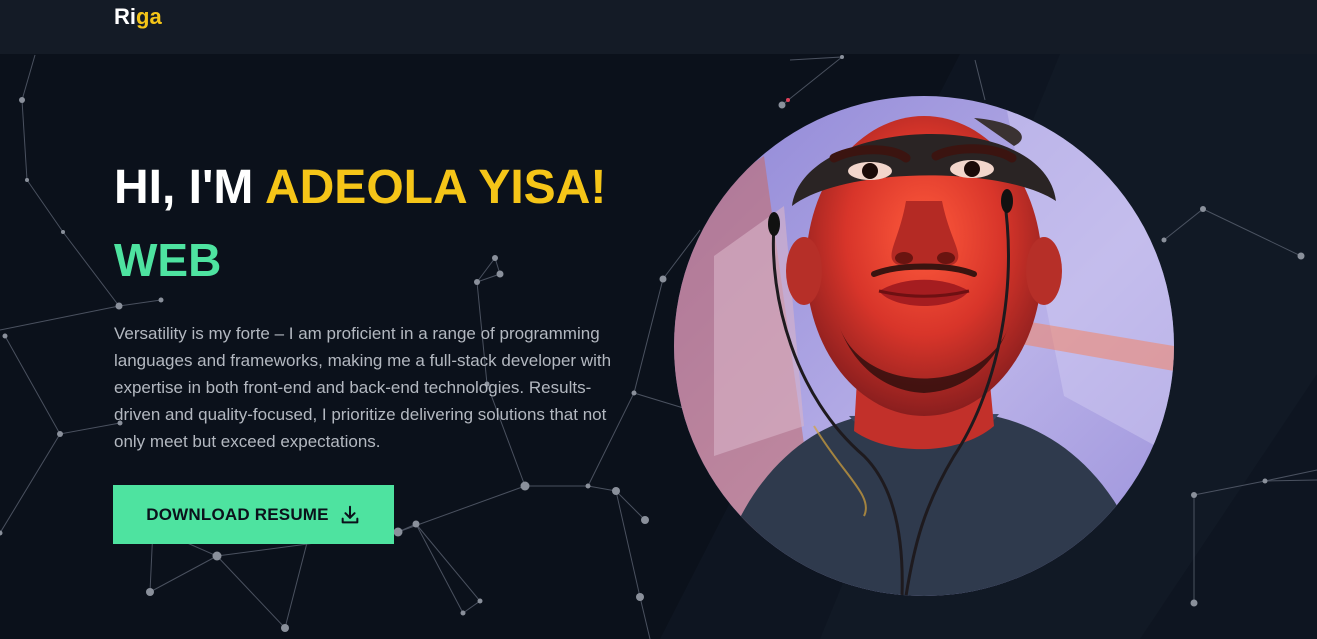  Describe the element at coordinates (350, 515) in the screenshot. I see `download-icon` at that location.